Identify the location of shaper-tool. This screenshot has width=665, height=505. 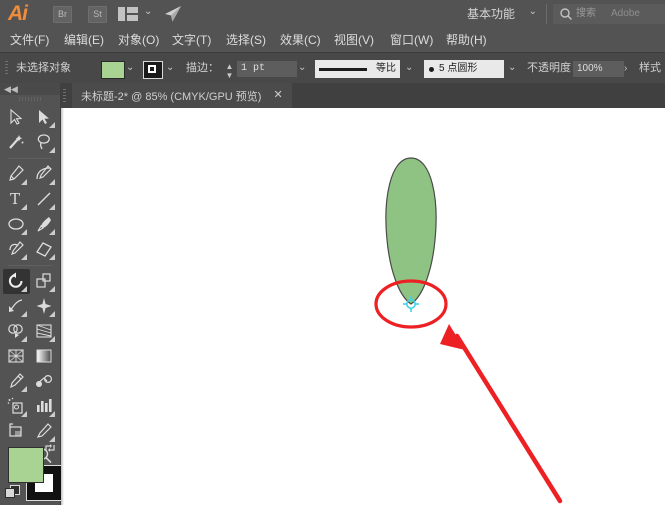
(16, 249).